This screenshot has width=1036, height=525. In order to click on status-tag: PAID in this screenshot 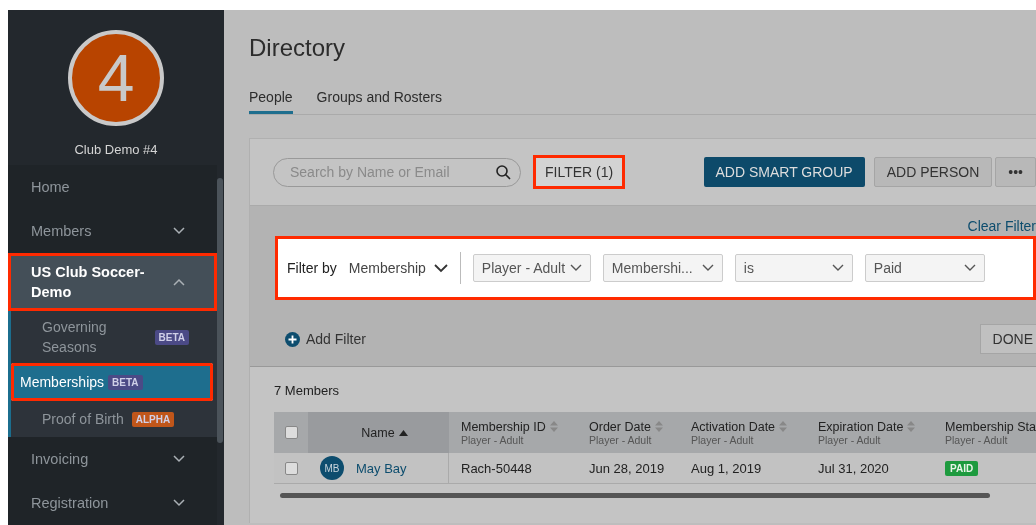, I will do `click(962, 468)`.